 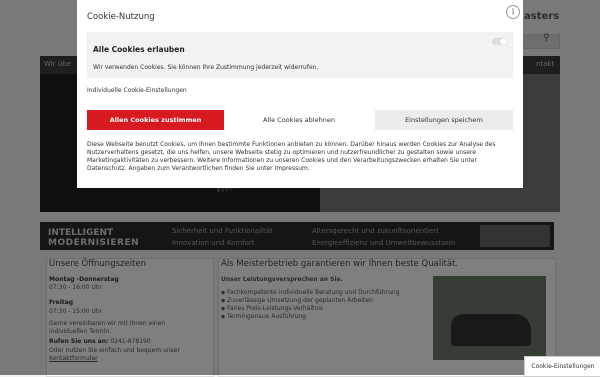 I want to click on cookie-settings-button: Cookie-Einstellungen, so click(x=562, y=366).